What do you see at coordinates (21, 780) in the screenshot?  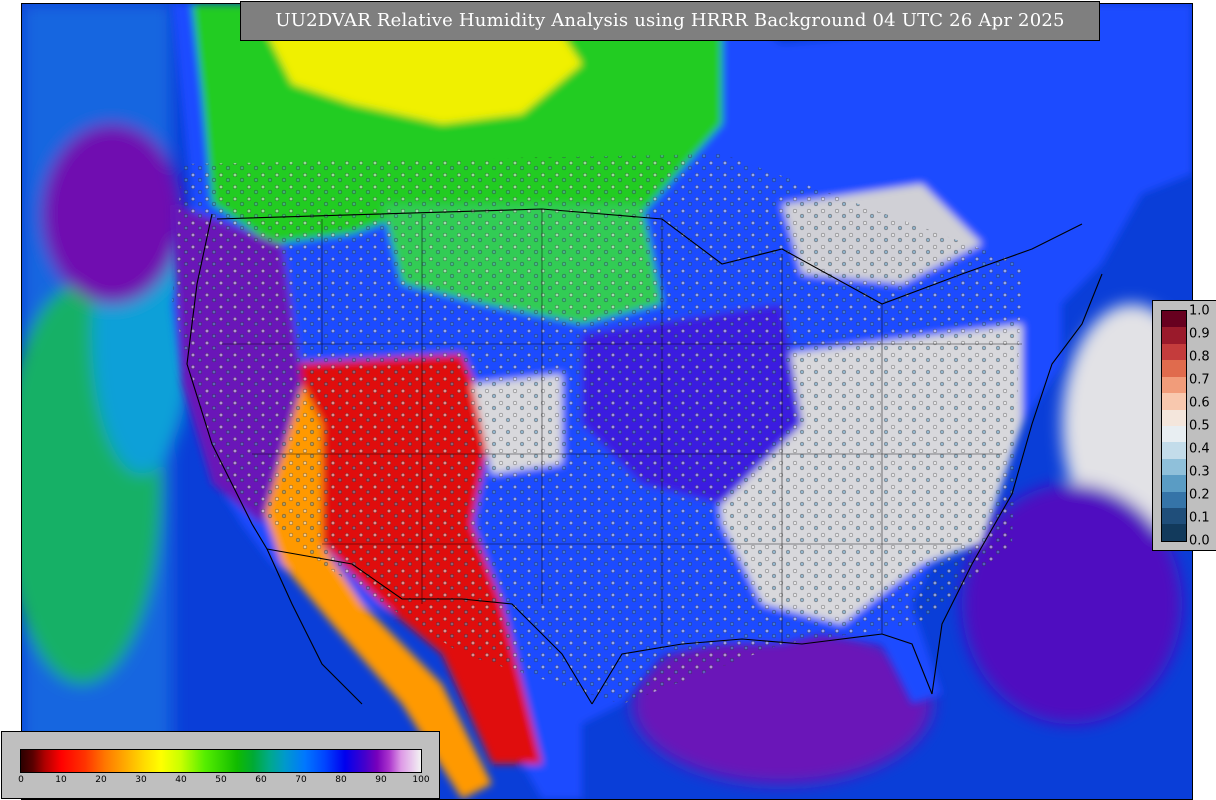 I see `rh-tick-label: 0` at bounding box center [21, 780].